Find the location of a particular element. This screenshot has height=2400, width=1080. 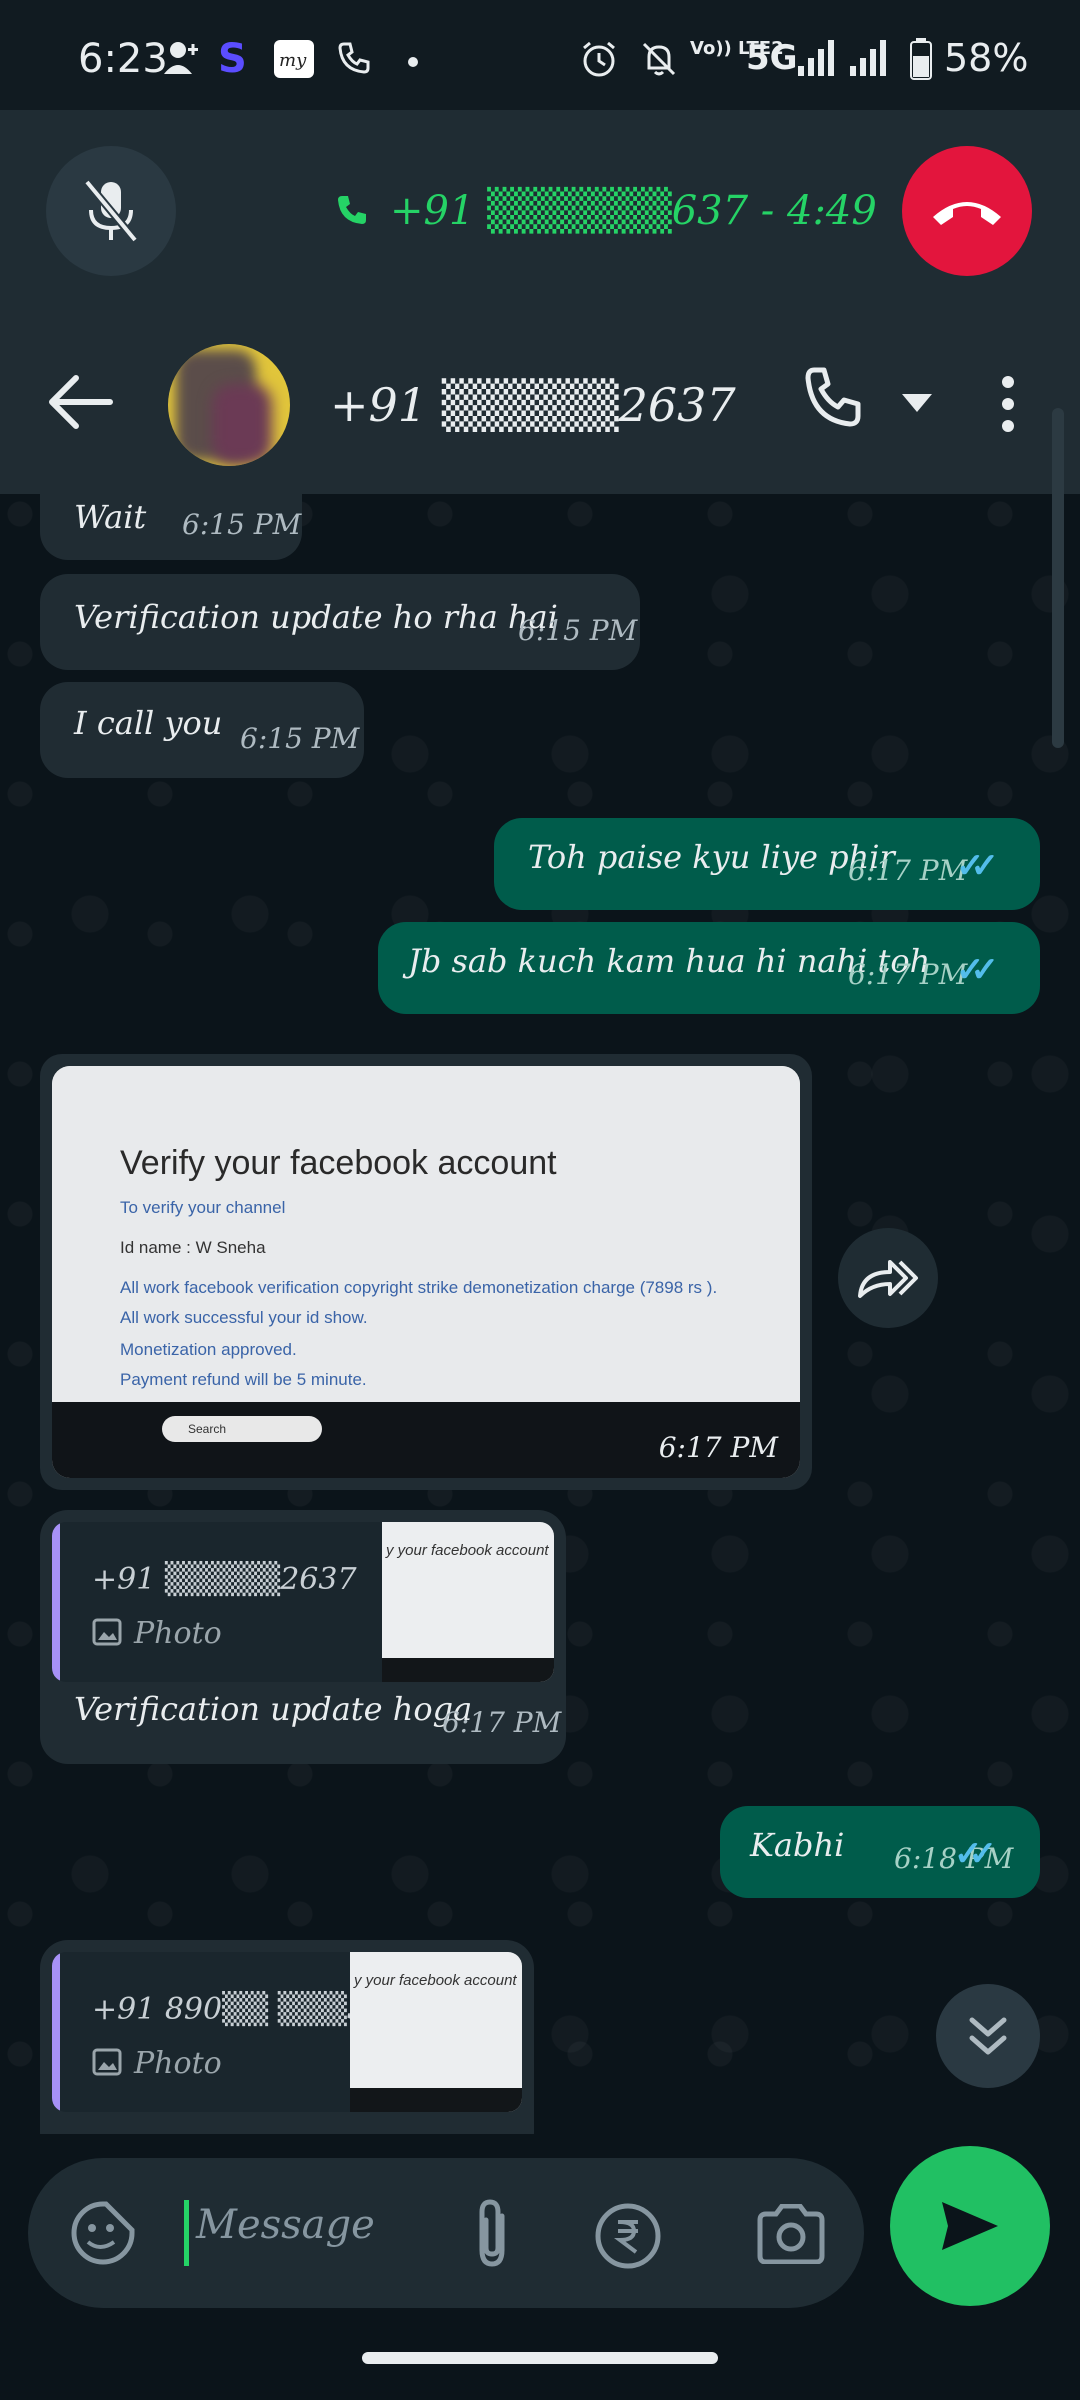

chevron-down-icon is located at coordinates (917, 403).